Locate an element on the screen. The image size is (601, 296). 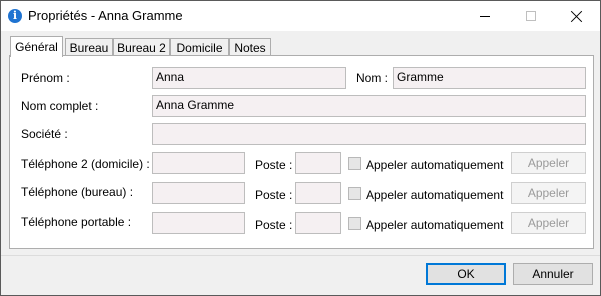
minimize-icon is located at coordinates (485, 16).